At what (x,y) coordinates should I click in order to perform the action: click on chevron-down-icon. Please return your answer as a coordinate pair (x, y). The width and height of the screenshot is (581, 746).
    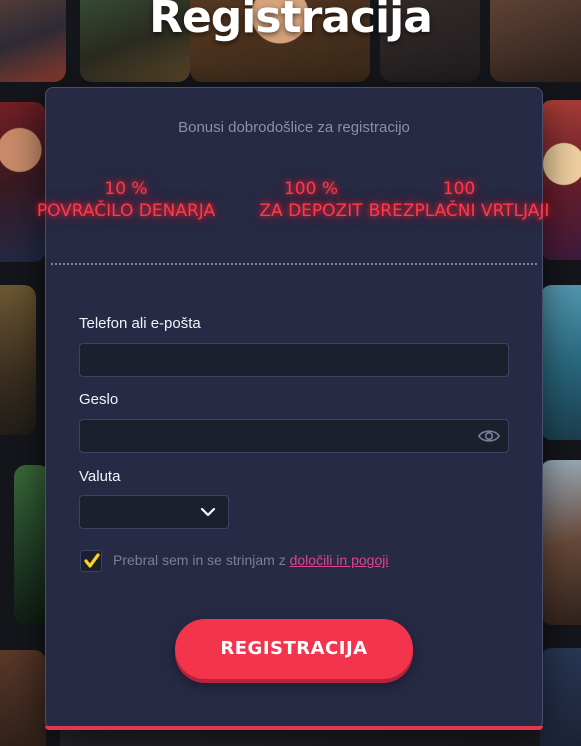
    Looking at the image, I should click on (208, 512).